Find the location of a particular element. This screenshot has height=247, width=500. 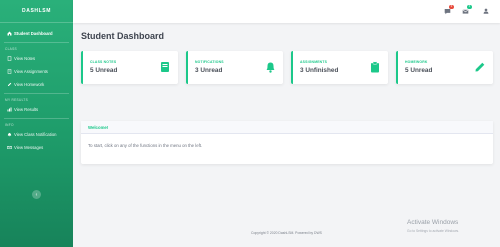

activate-windows-title: Activate Windows is located at coordinates (433, 222).